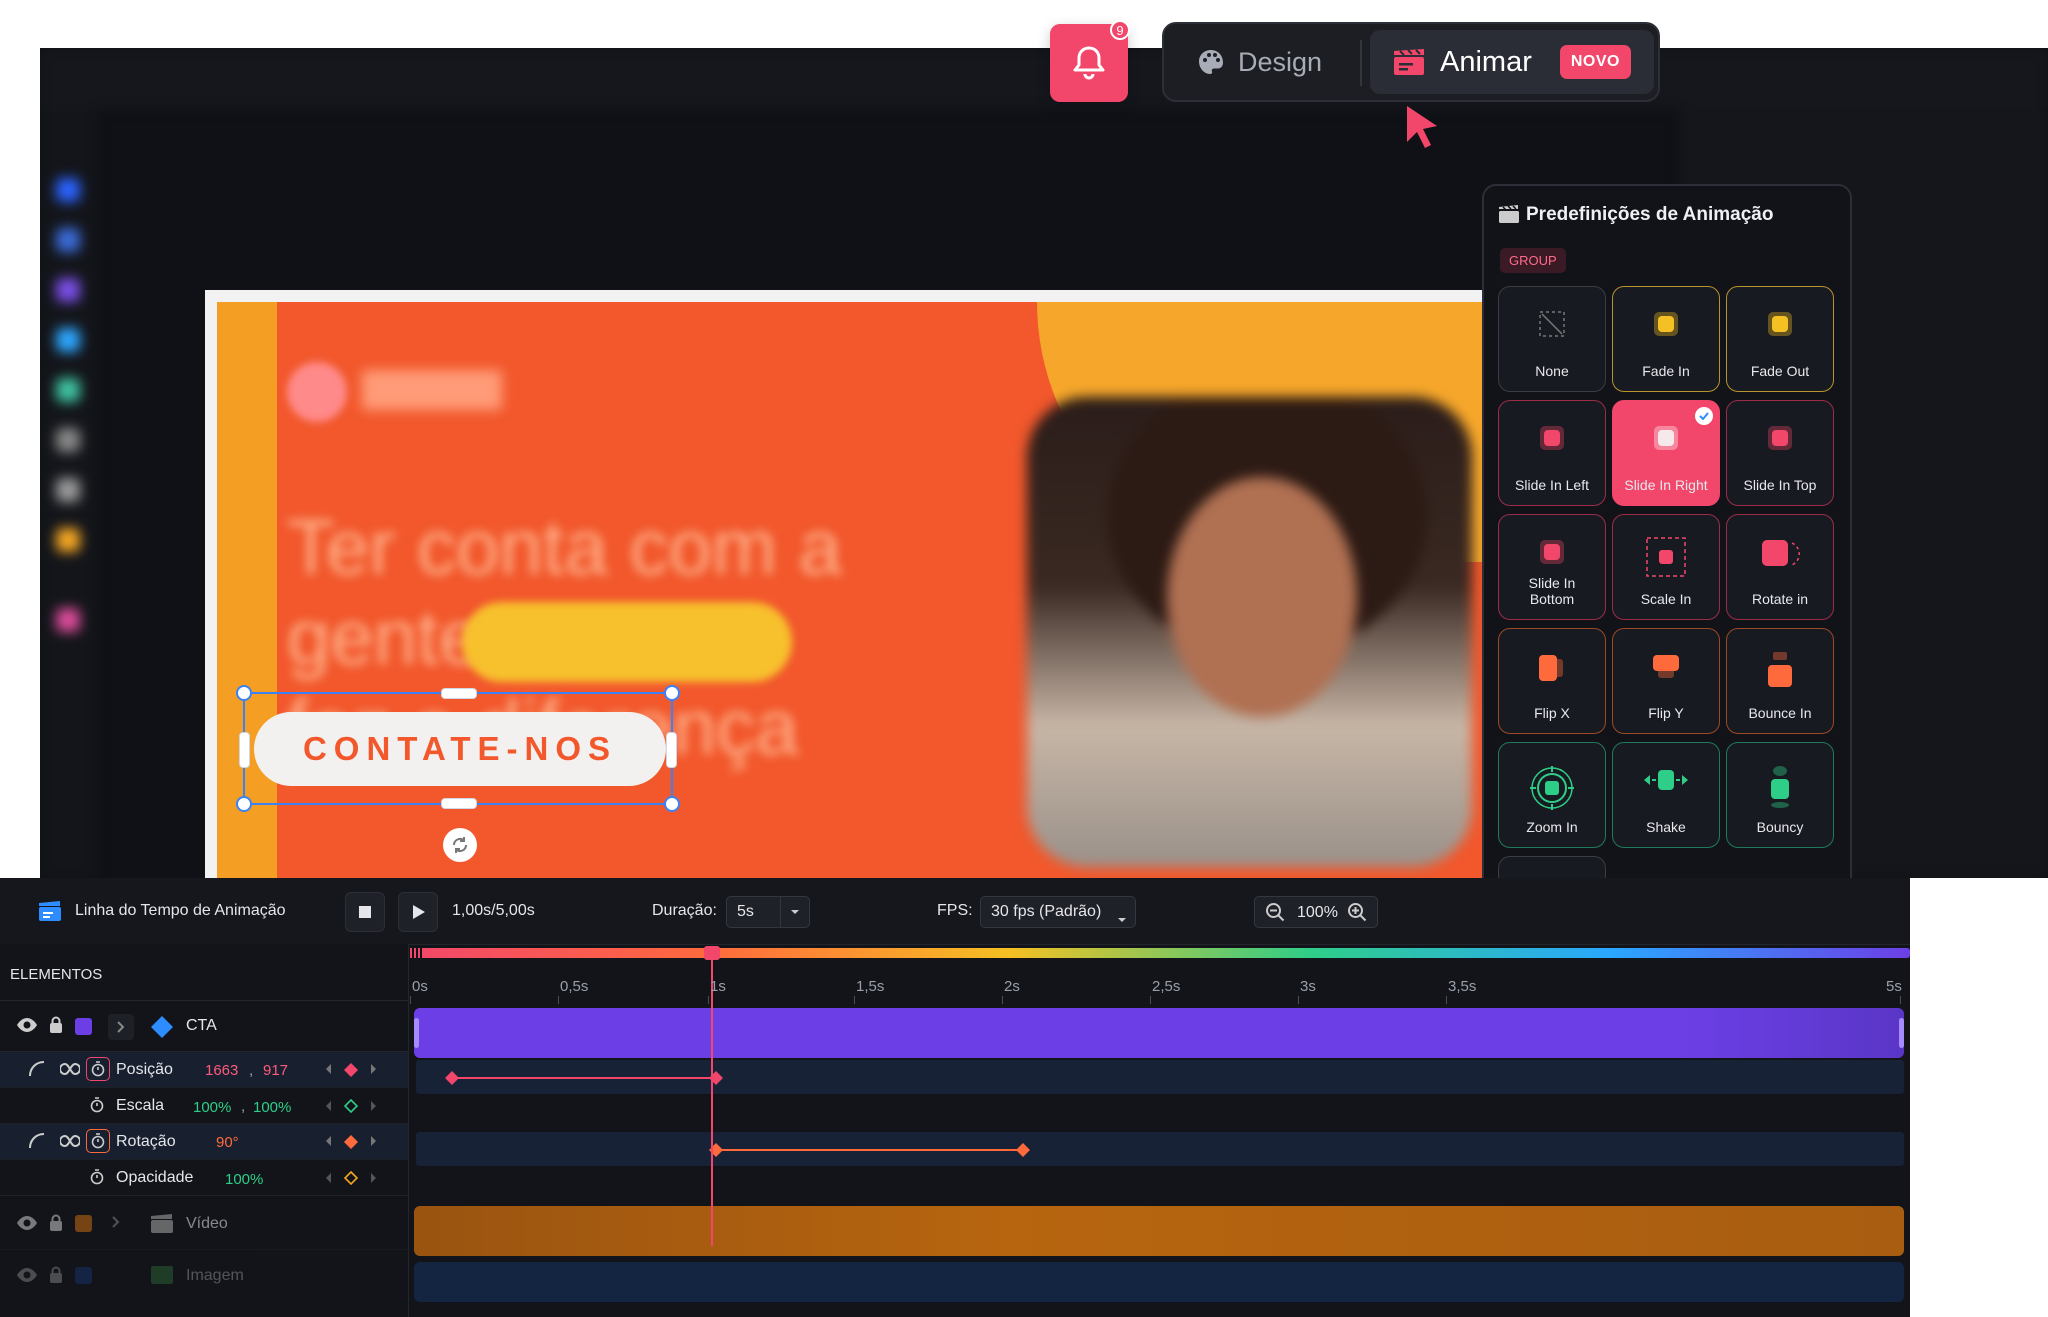  I want to click on preset-label: Flip X, so click(1552, 713).